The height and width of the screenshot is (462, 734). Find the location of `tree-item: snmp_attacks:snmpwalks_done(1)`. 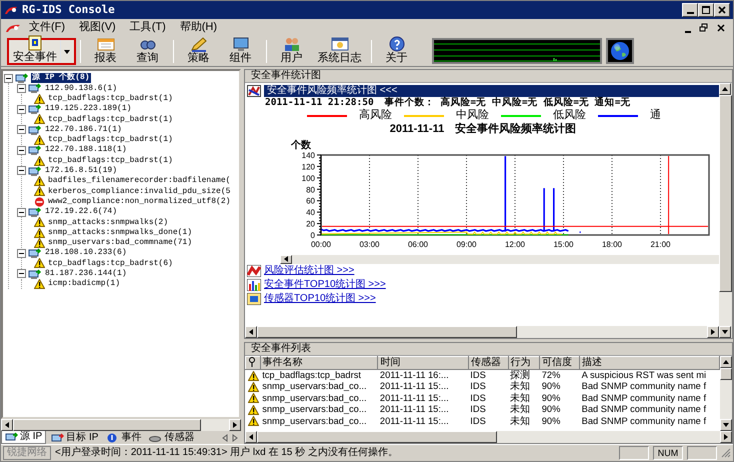

tree-item: snmp_attacks:snmpwalks_done(1) is located at coordinates (120, 233).